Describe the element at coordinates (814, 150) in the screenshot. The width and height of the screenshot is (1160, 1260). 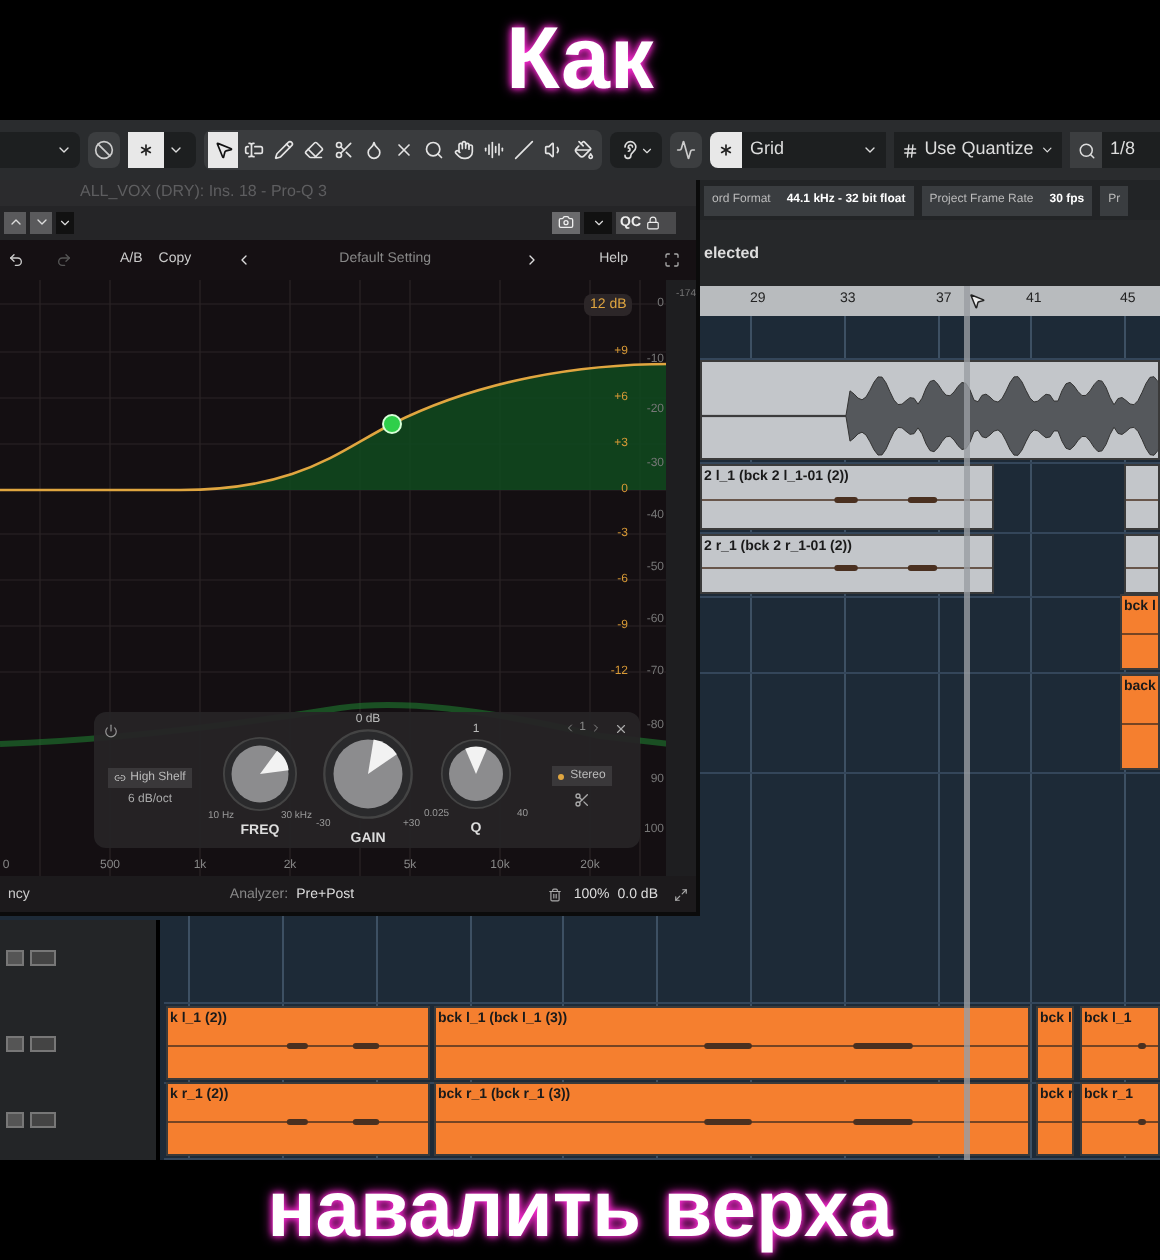
I see `grid-dropdown: Grid` at that location.